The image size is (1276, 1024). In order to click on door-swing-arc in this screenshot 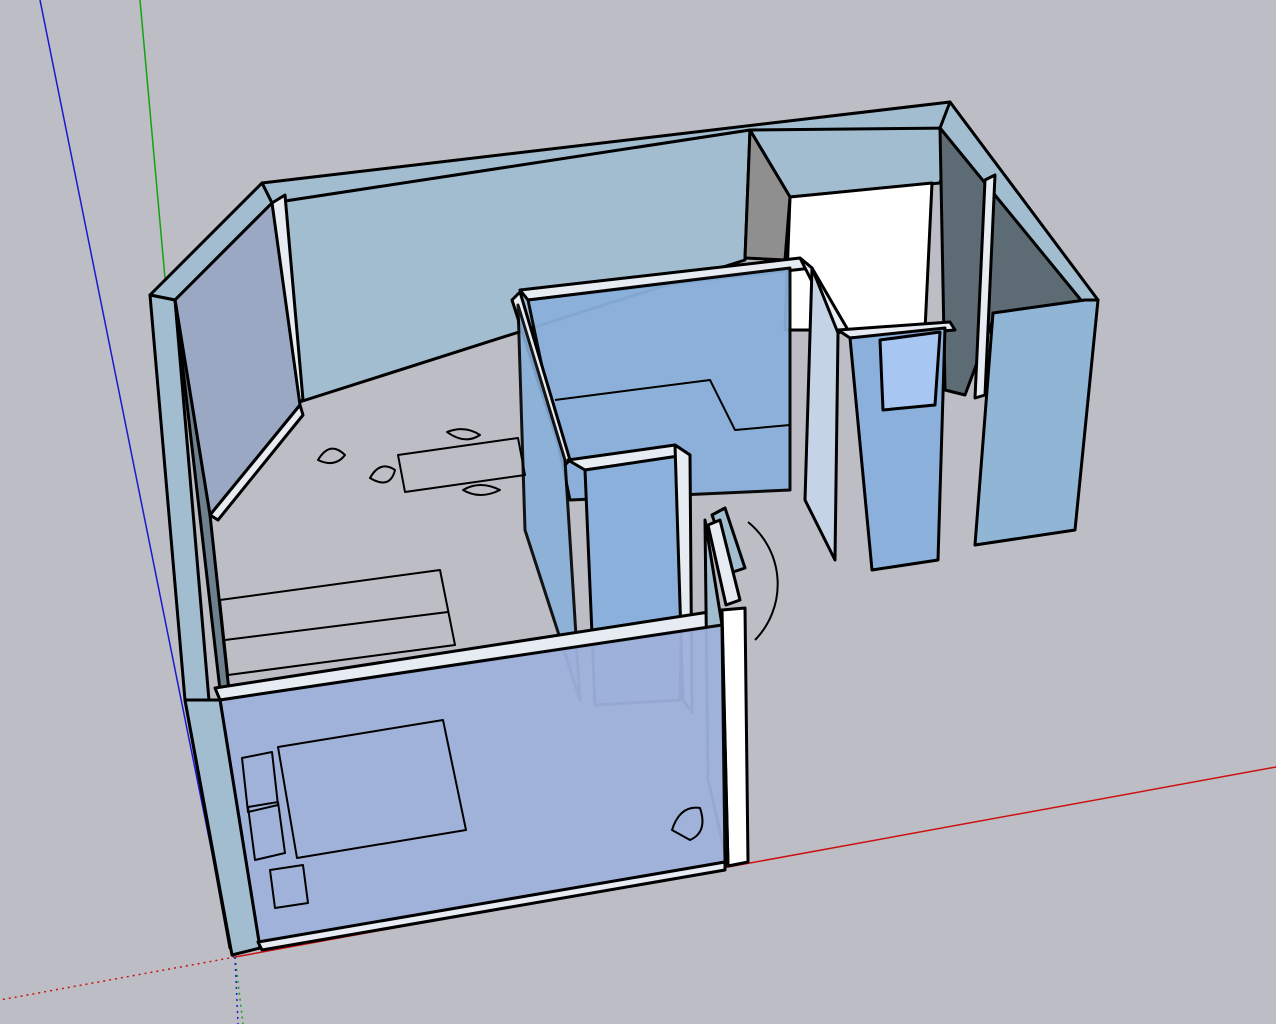, I will do `click(763, 581)`.